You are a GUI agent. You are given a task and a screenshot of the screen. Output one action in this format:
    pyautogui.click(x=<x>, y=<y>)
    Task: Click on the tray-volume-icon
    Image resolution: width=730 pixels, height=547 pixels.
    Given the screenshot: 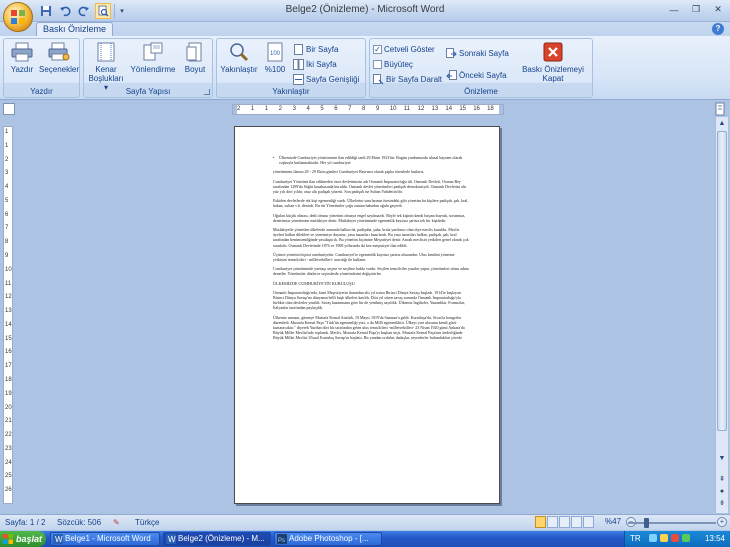 What is the action you would take?
    pyautogui.click(x=664, y=538)
    